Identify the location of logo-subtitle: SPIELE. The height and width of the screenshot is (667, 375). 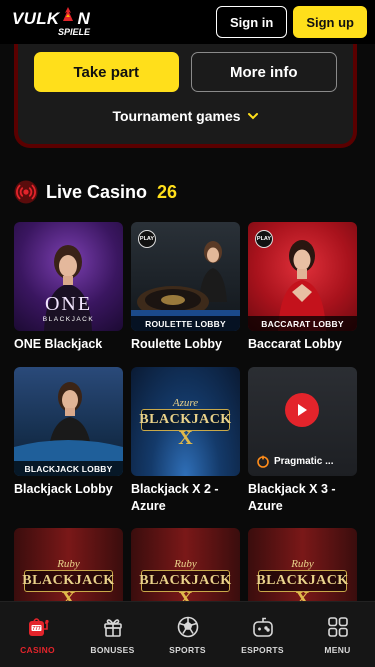
(74, 32).